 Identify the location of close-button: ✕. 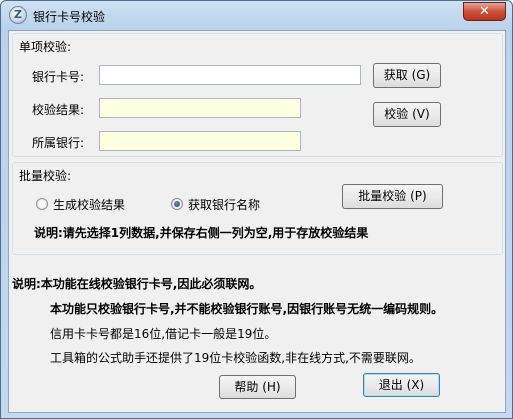
(484, 11).